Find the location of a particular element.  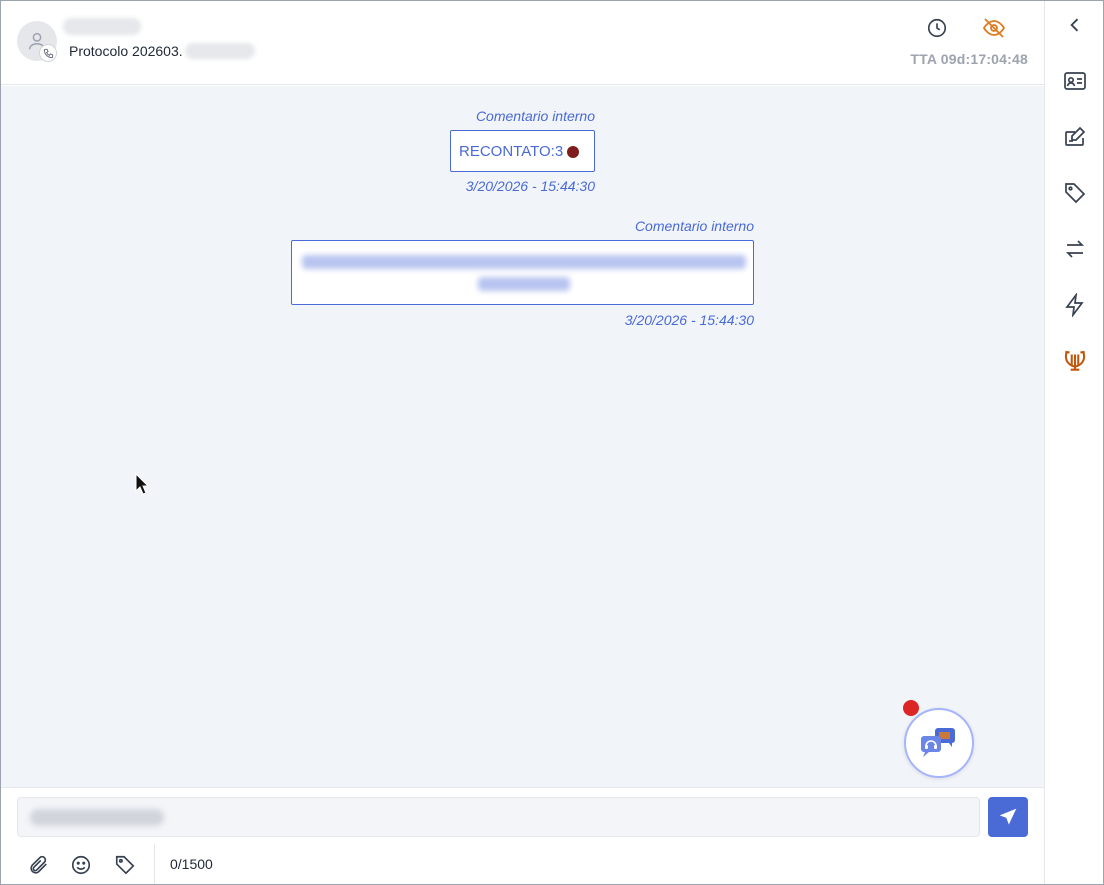

message-input is located at coordinates (498, 817).